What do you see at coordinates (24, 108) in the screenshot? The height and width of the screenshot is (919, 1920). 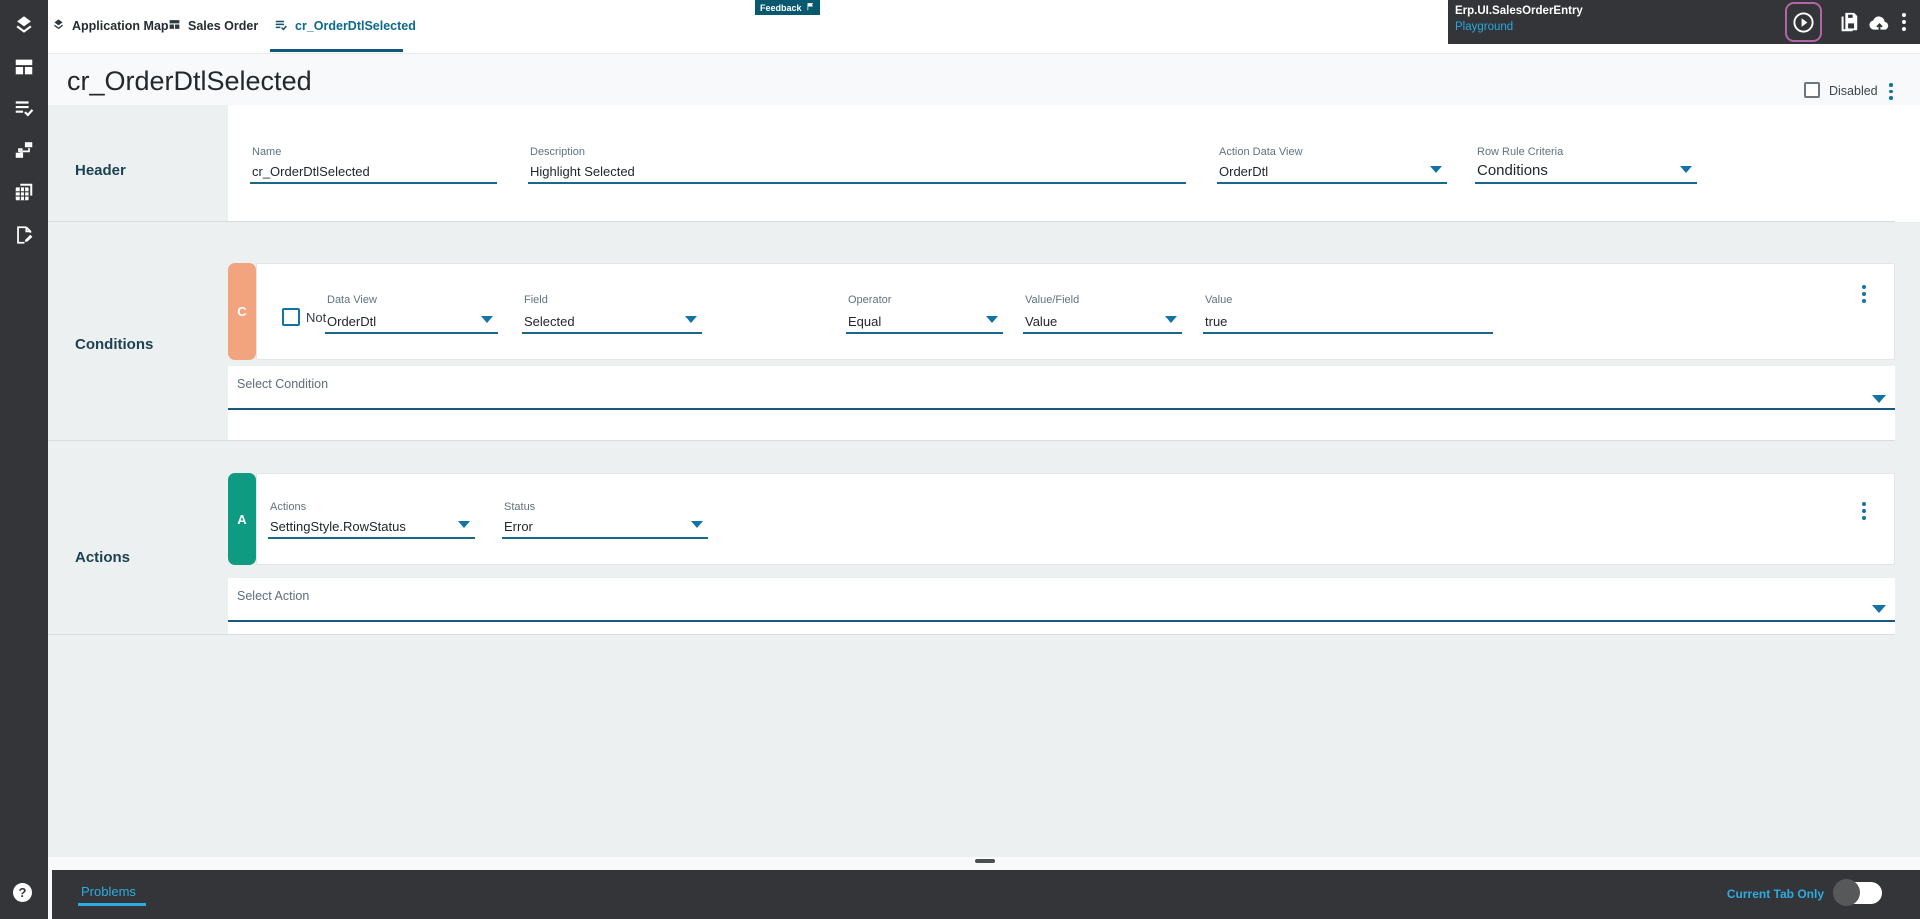 I see `rules-list-icon` at bounding box center [24, 108].